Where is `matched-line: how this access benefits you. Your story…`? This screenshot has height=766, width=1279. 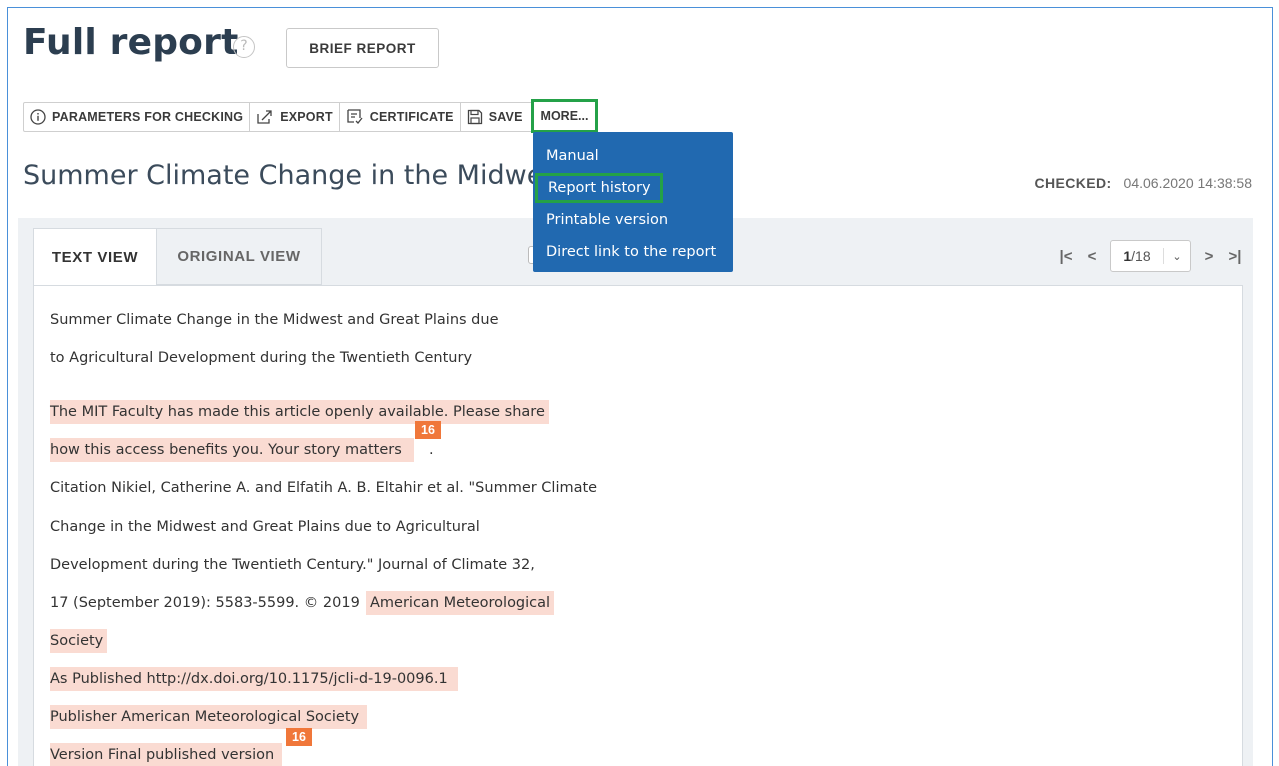 matched-line: how this access benefits you. Your story… is located at coordinates (232, 450).